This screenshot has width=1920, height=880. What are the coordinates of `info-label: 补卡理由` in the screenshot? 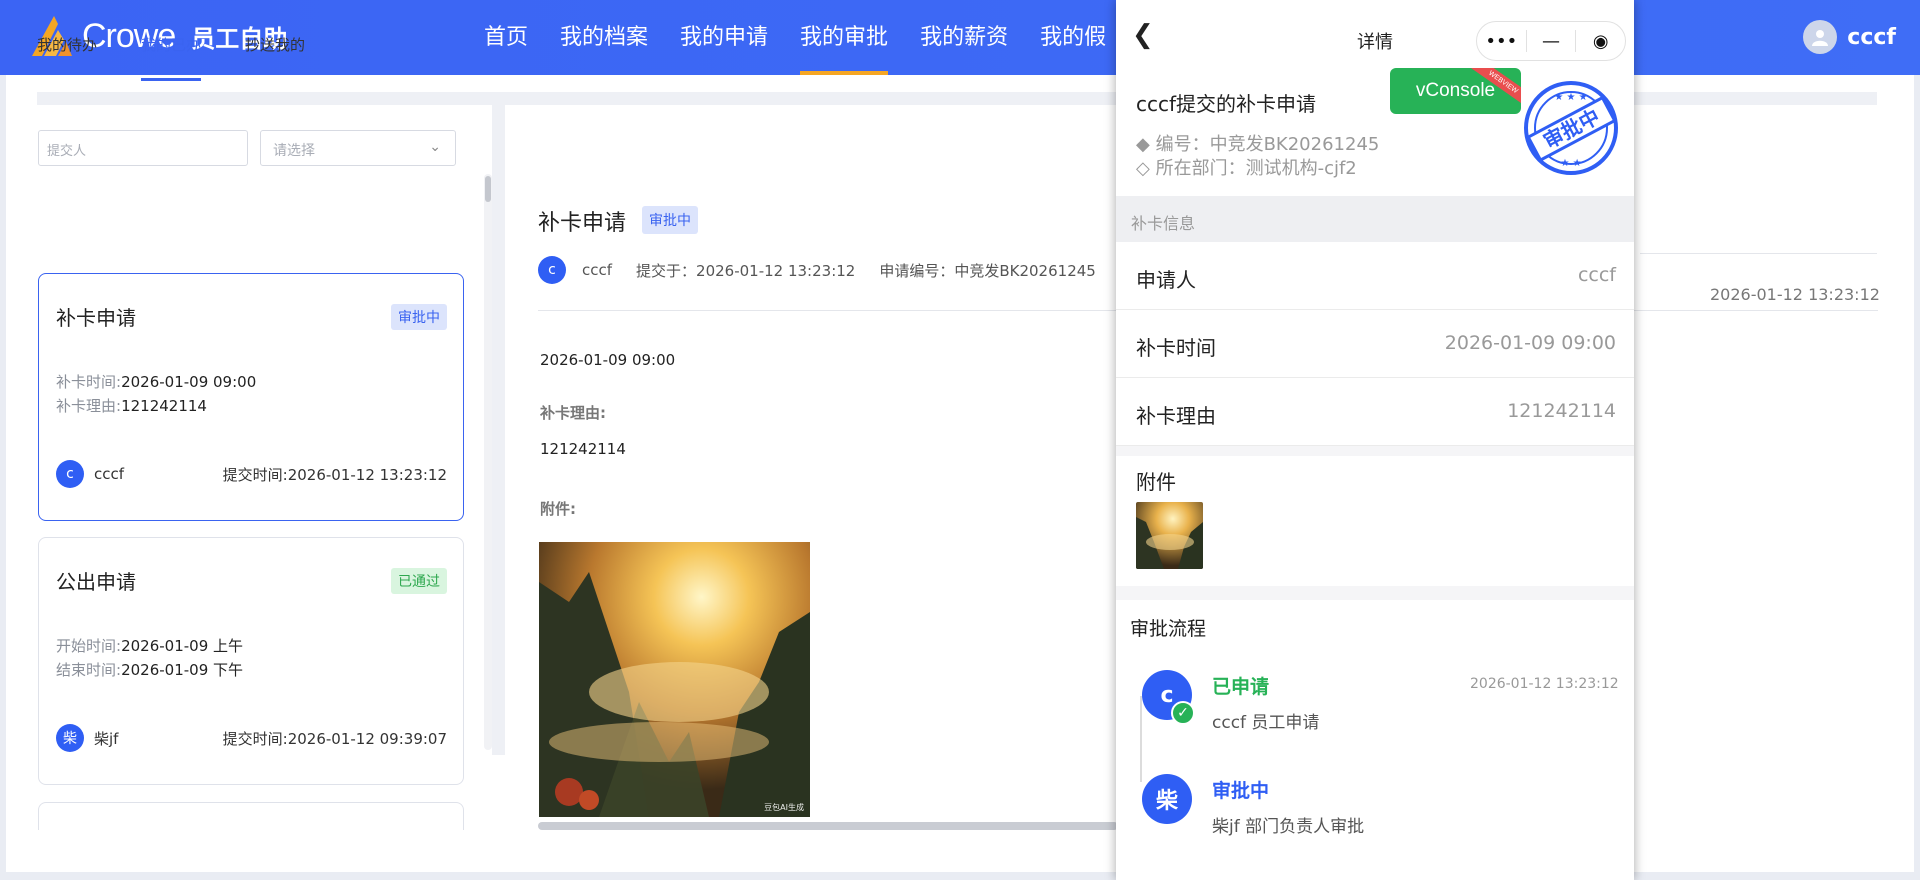 It's located at (1176, 416).